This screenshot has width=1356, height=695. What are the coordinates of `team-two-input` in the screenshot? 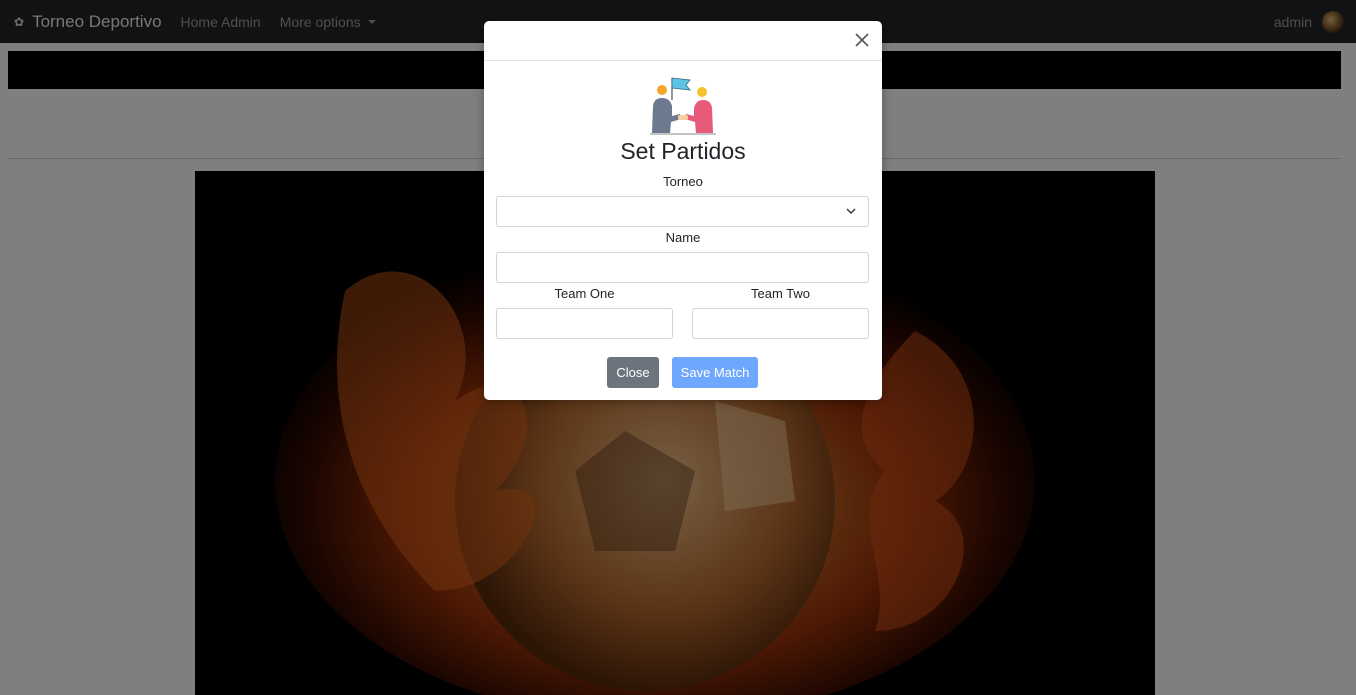 It's located at (780, 323).